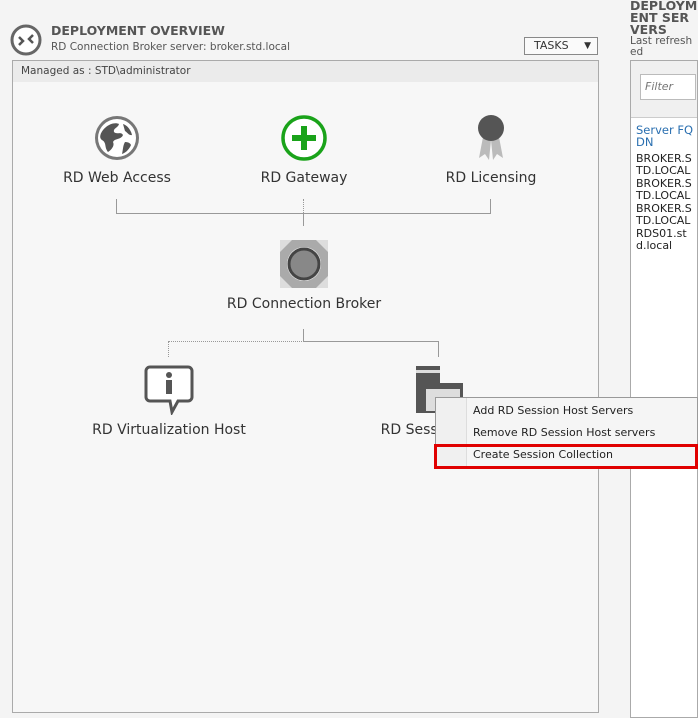  What do you see at coordinates (305, 71) in the screenshot?
I see `managed-as: Managed as : STD\administrator` at bounding box center [305, 71].